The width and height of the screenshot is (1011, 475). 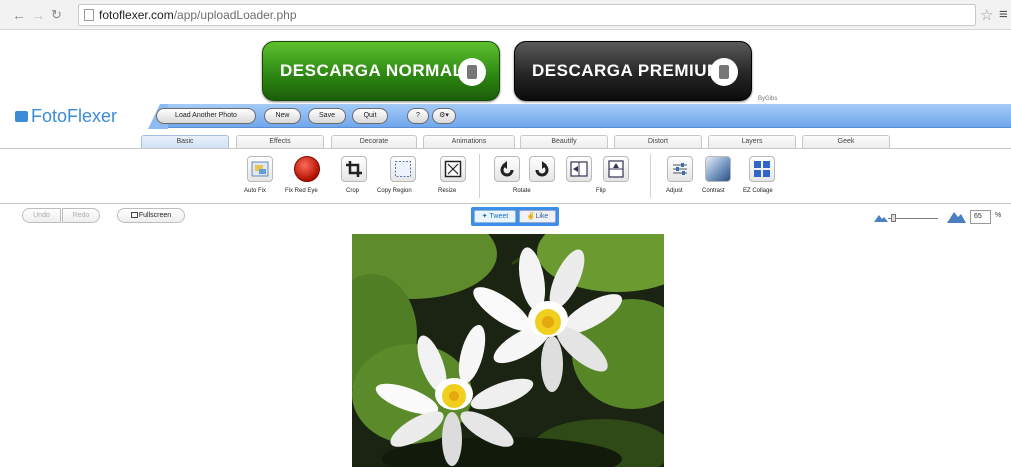 What do you see at coordinates (235, 15) in the screenshot?
I see `url-path: /app/uploadLoader.php` at bounding box center [235, 15].